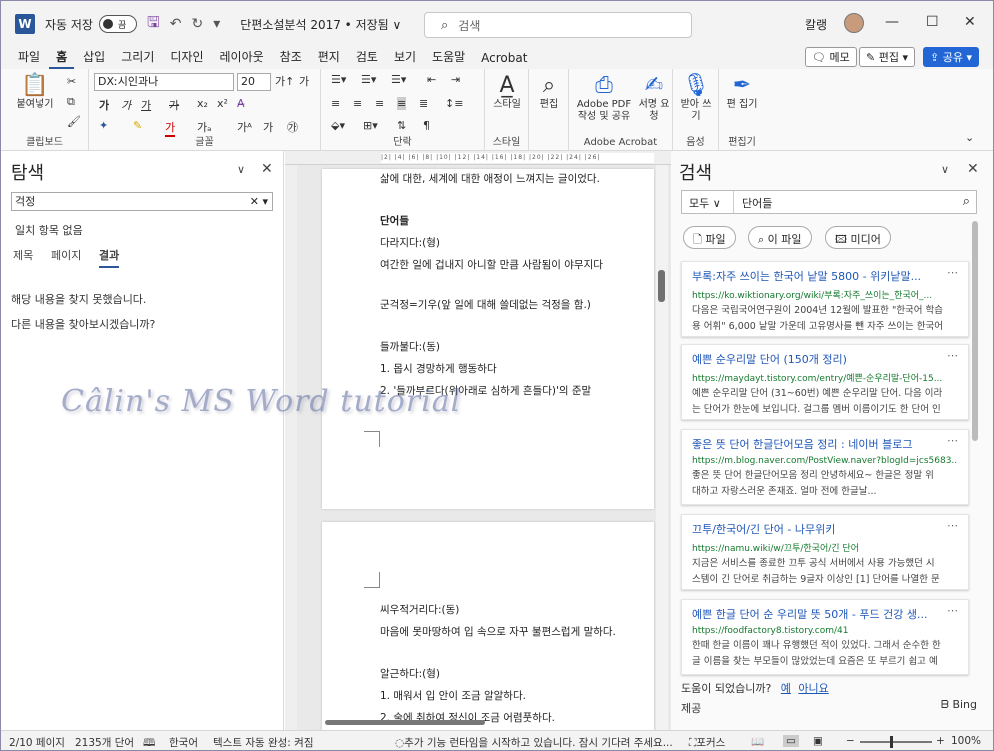  Describe the element at coordinates (146, 105) in the screenshot. I see `underline-icon: 가` at that location.